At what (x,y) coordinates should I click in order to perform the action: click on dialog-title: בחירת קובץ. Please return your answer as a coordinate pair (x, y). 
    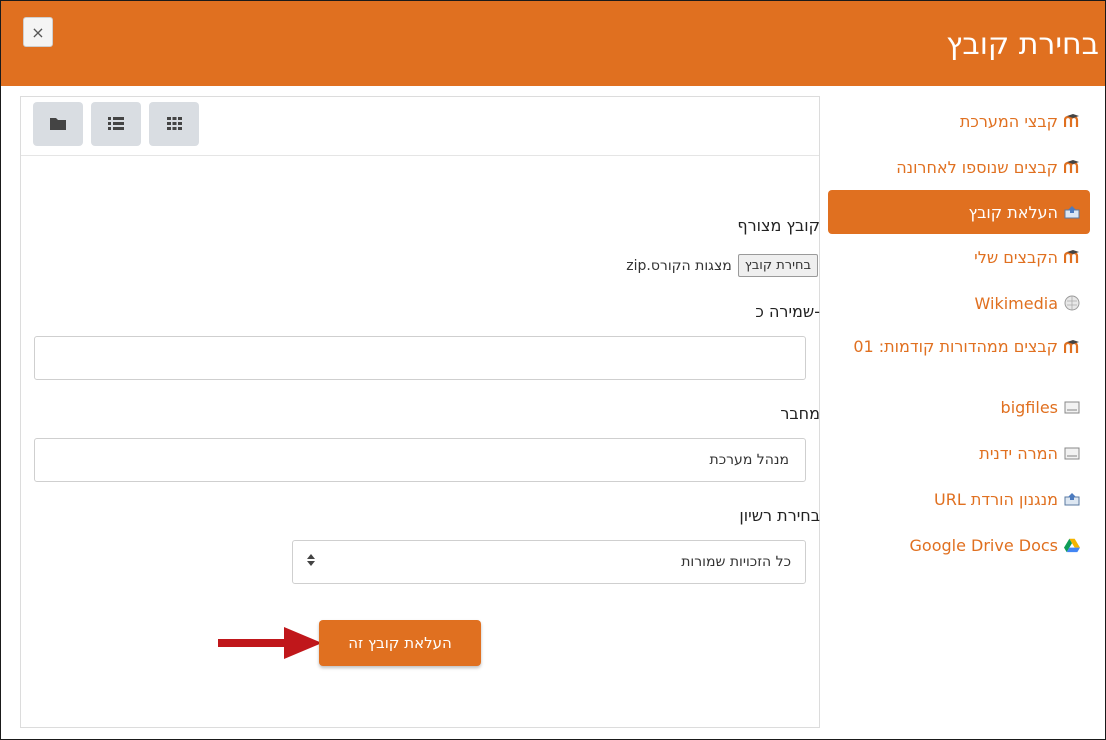
    Looking at the image, I should click on (1022, 44).